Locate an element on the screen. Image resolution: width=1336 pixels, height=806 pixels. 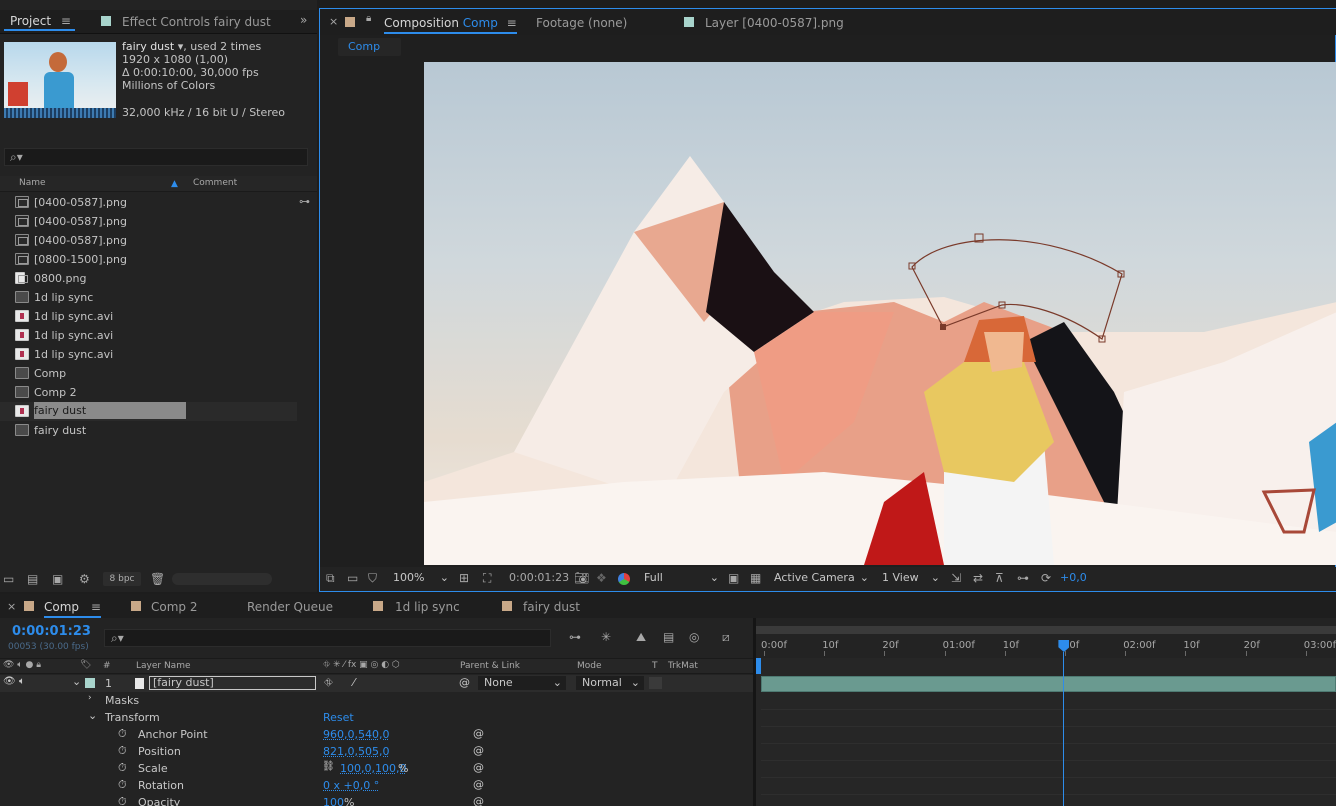
col-layer-name: Layer Name is located at coordinates (163, 666).